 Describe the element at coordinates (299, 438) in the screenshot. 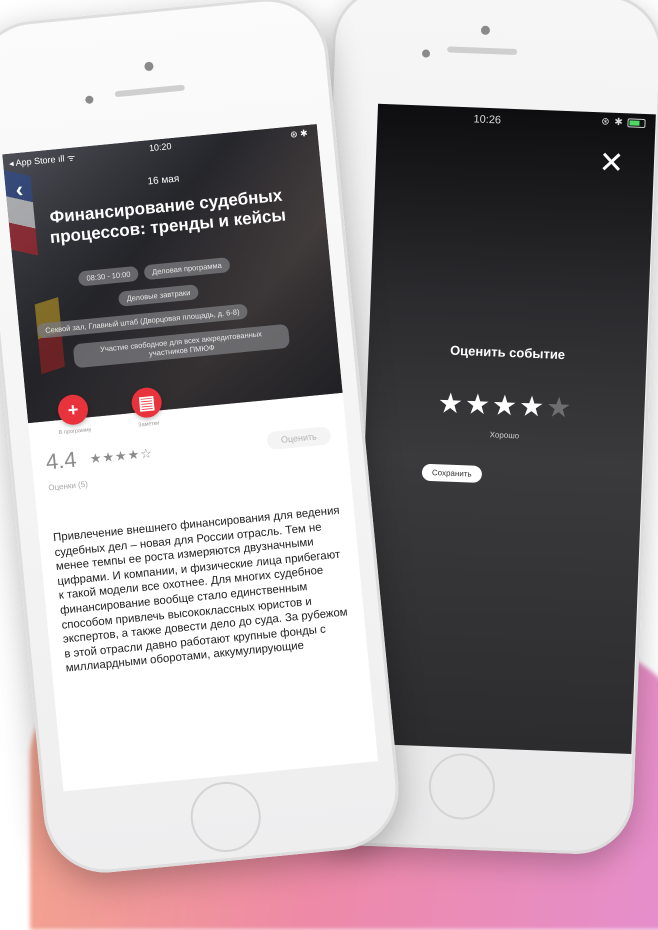

I see `rate-button: Оценить` at that location.